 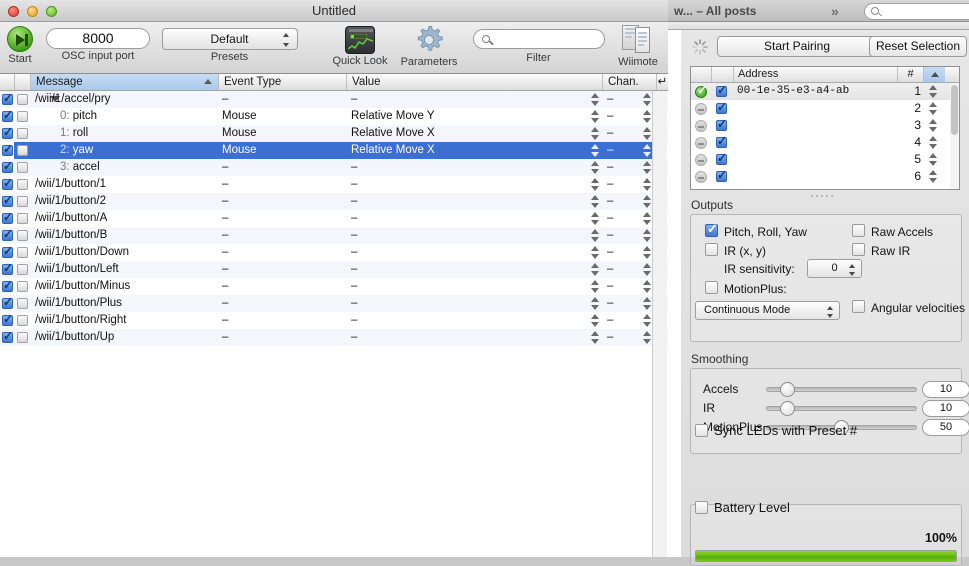 I want to click on column-header-event-type: Event Type, so click(x=282, y=82).